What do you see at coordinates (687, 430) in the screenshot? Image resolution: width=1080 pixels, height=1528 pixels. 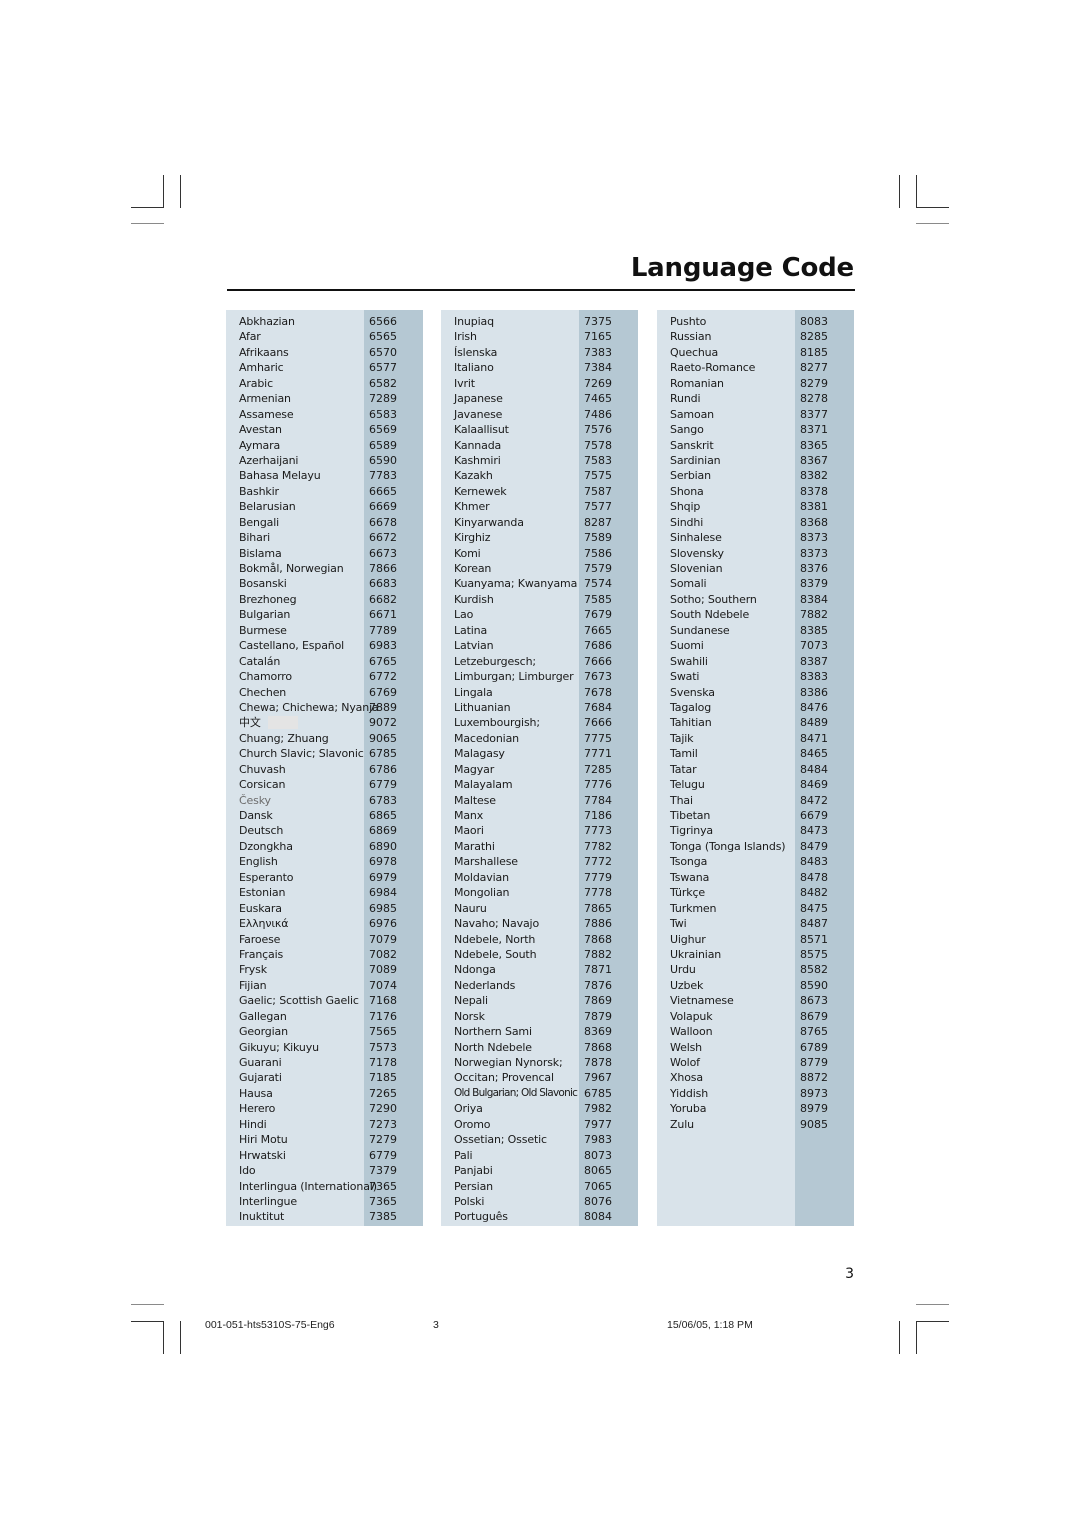 I see `language-name: Sango` at bounding box center [687, 430].